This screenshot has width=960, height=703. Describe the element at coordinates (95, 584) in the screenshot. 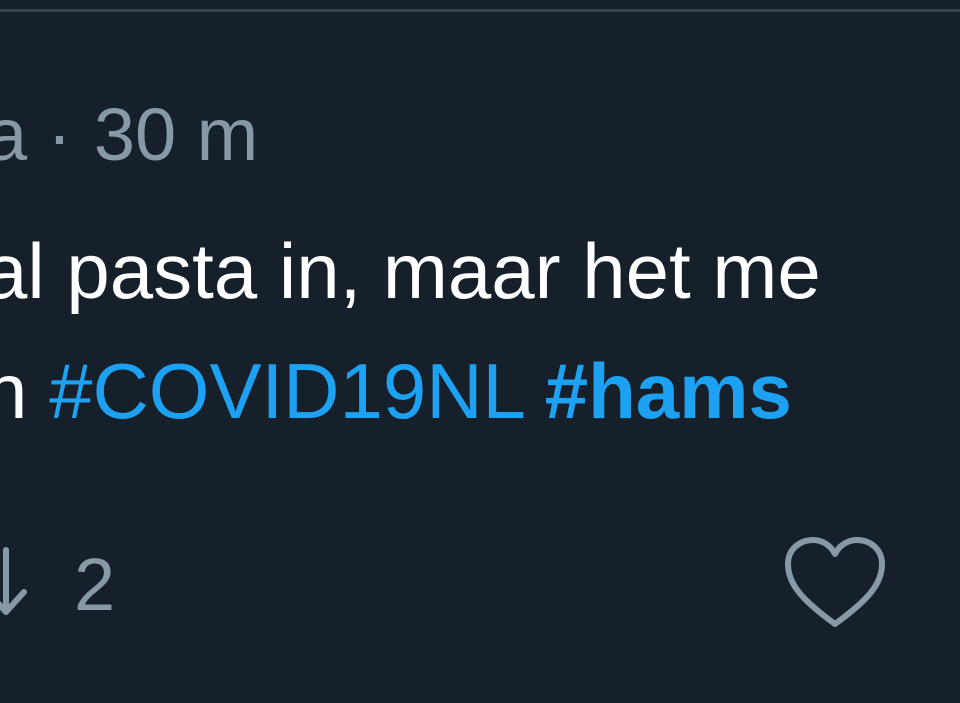

I see `retweet-count: 2` at that location.